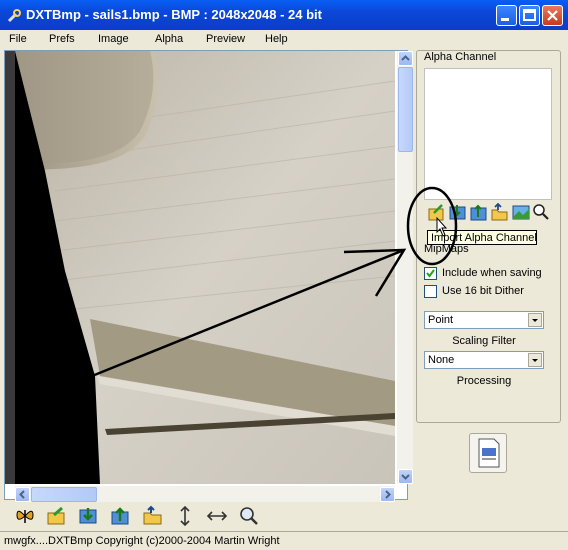  I want to click on scroll-up-button, so click(405, 58).